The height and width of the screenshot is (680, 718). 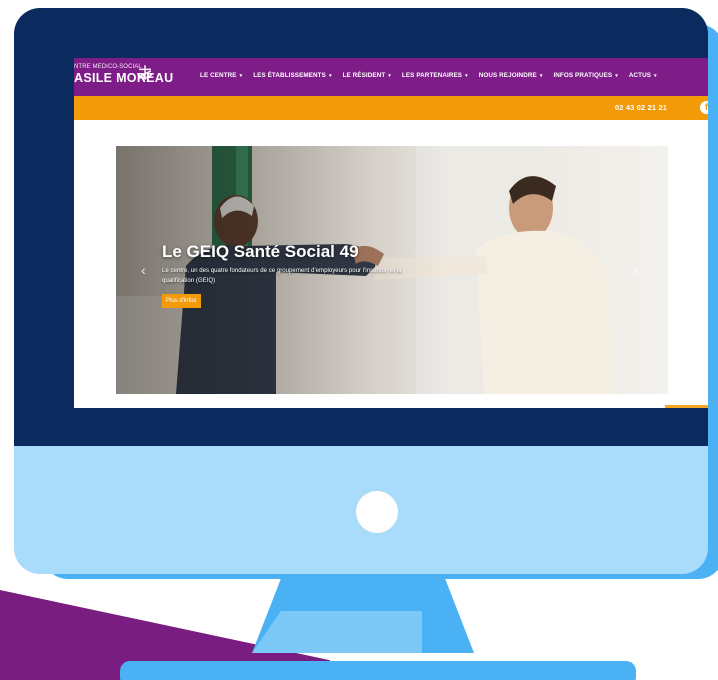 What do you see at coordinates (145, 73) in the screenshot?
I see `anchor-cross-icon` at bounding box center [145, 73].